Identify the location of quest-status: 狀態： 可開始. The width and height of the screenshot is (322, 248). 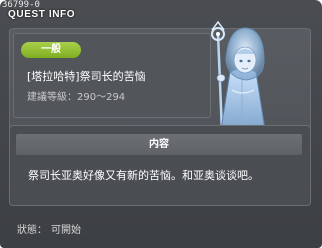
(49, 228).